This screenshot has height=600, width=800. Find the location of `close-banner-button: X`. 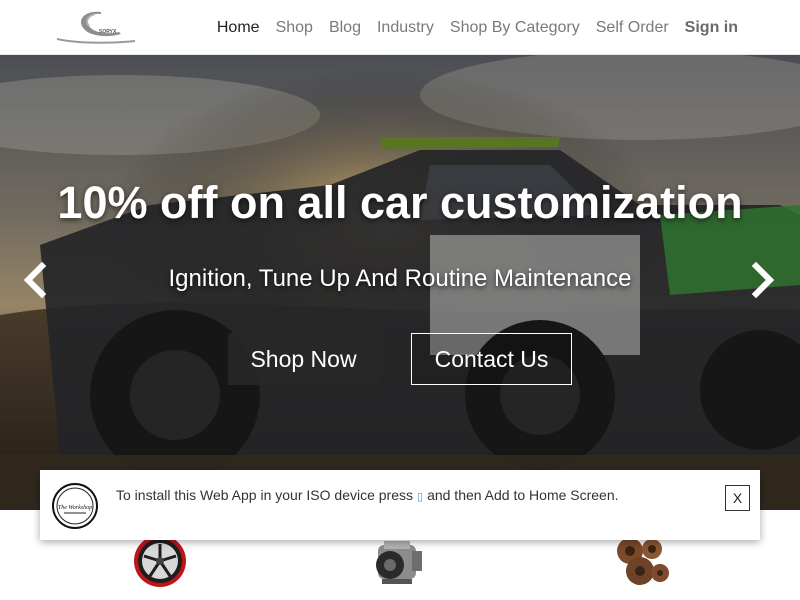

close-banner-button: X is located at coordinates (737, 498).